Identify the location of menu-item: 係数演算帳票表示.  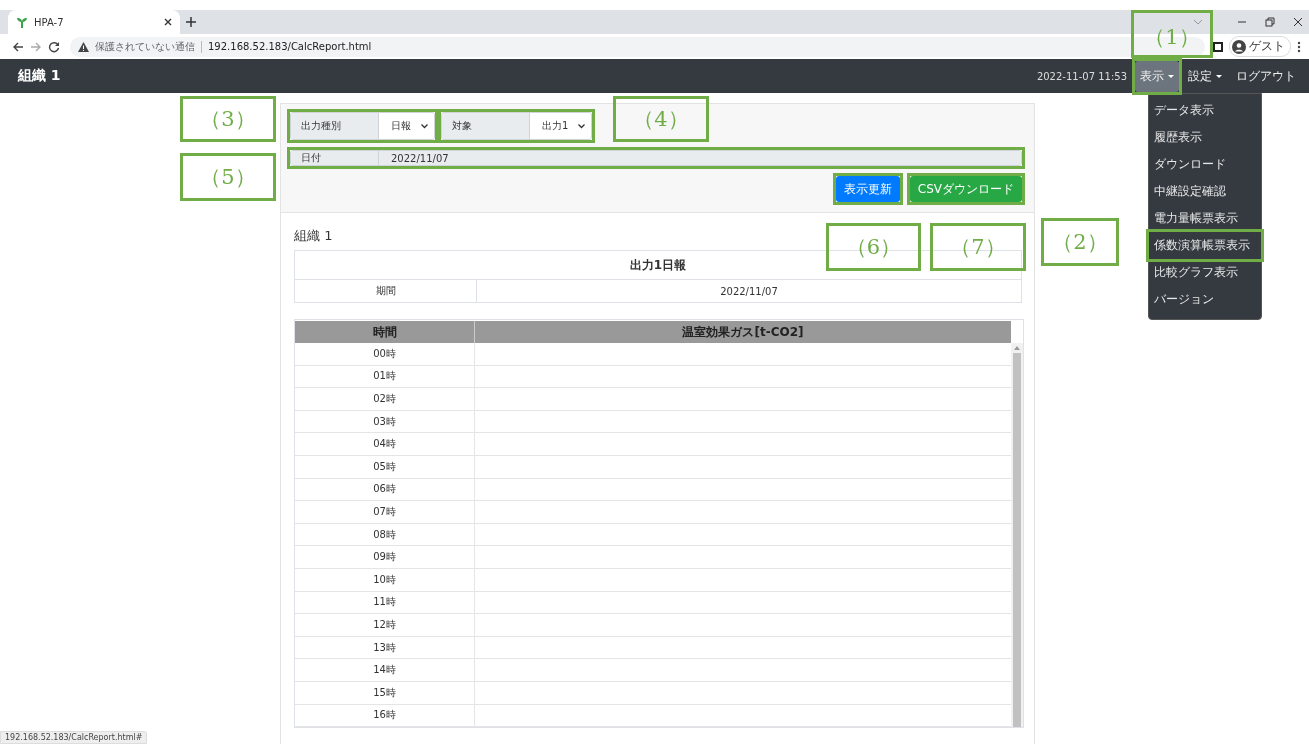
(1205, 245).